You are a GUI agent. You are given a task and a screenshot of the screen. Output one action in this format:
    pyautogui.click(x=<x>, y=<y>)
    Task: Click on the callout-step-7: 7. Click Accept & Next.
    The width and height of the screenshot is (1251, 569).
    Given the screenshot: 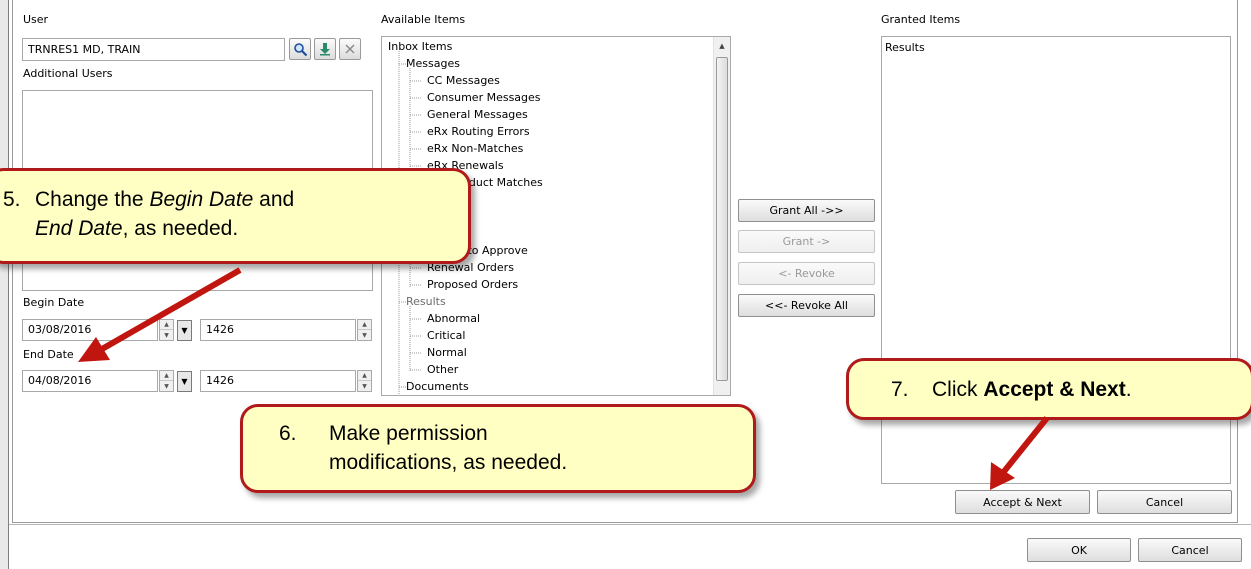 What is the action you would take?
    pyautogui.click(x=1048, y=389)
    